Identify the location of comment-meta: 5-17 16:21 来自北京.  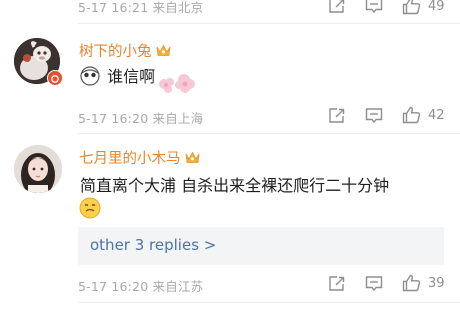
(141, 7).